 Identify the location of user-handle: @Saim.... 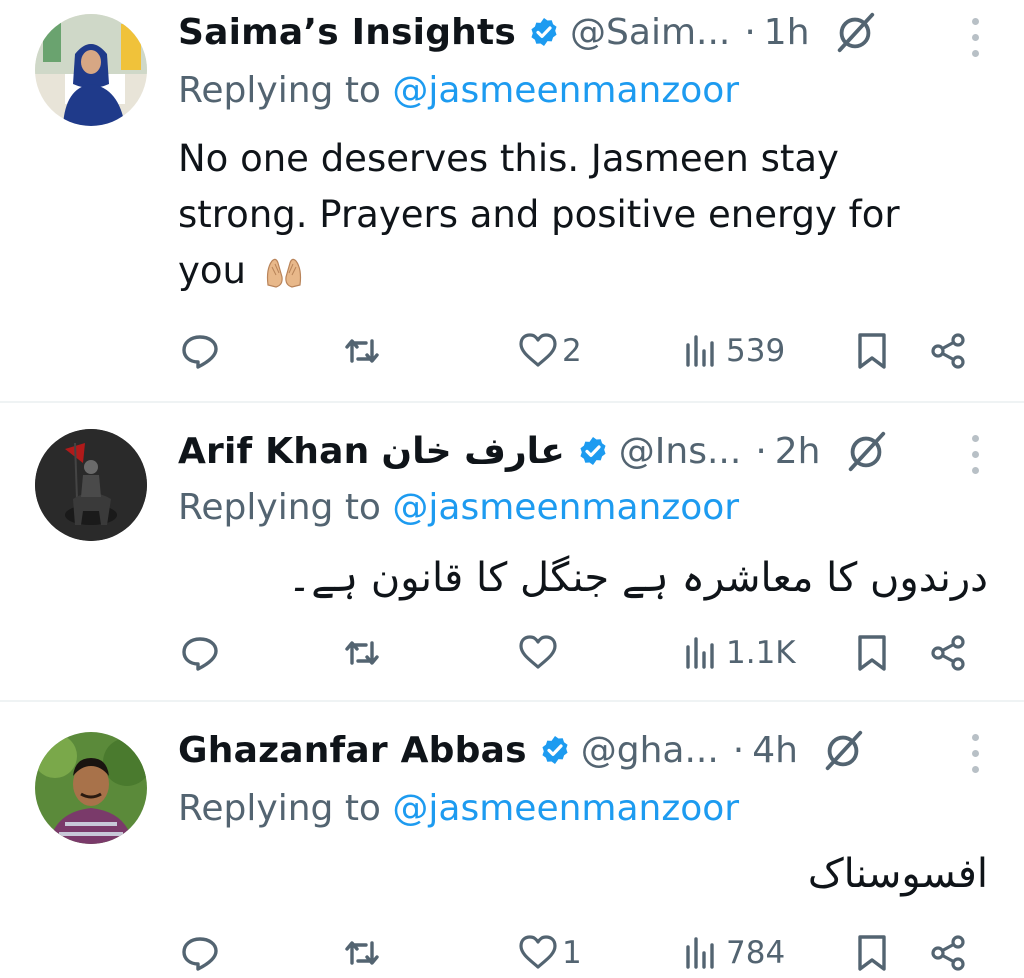
(650, 32).